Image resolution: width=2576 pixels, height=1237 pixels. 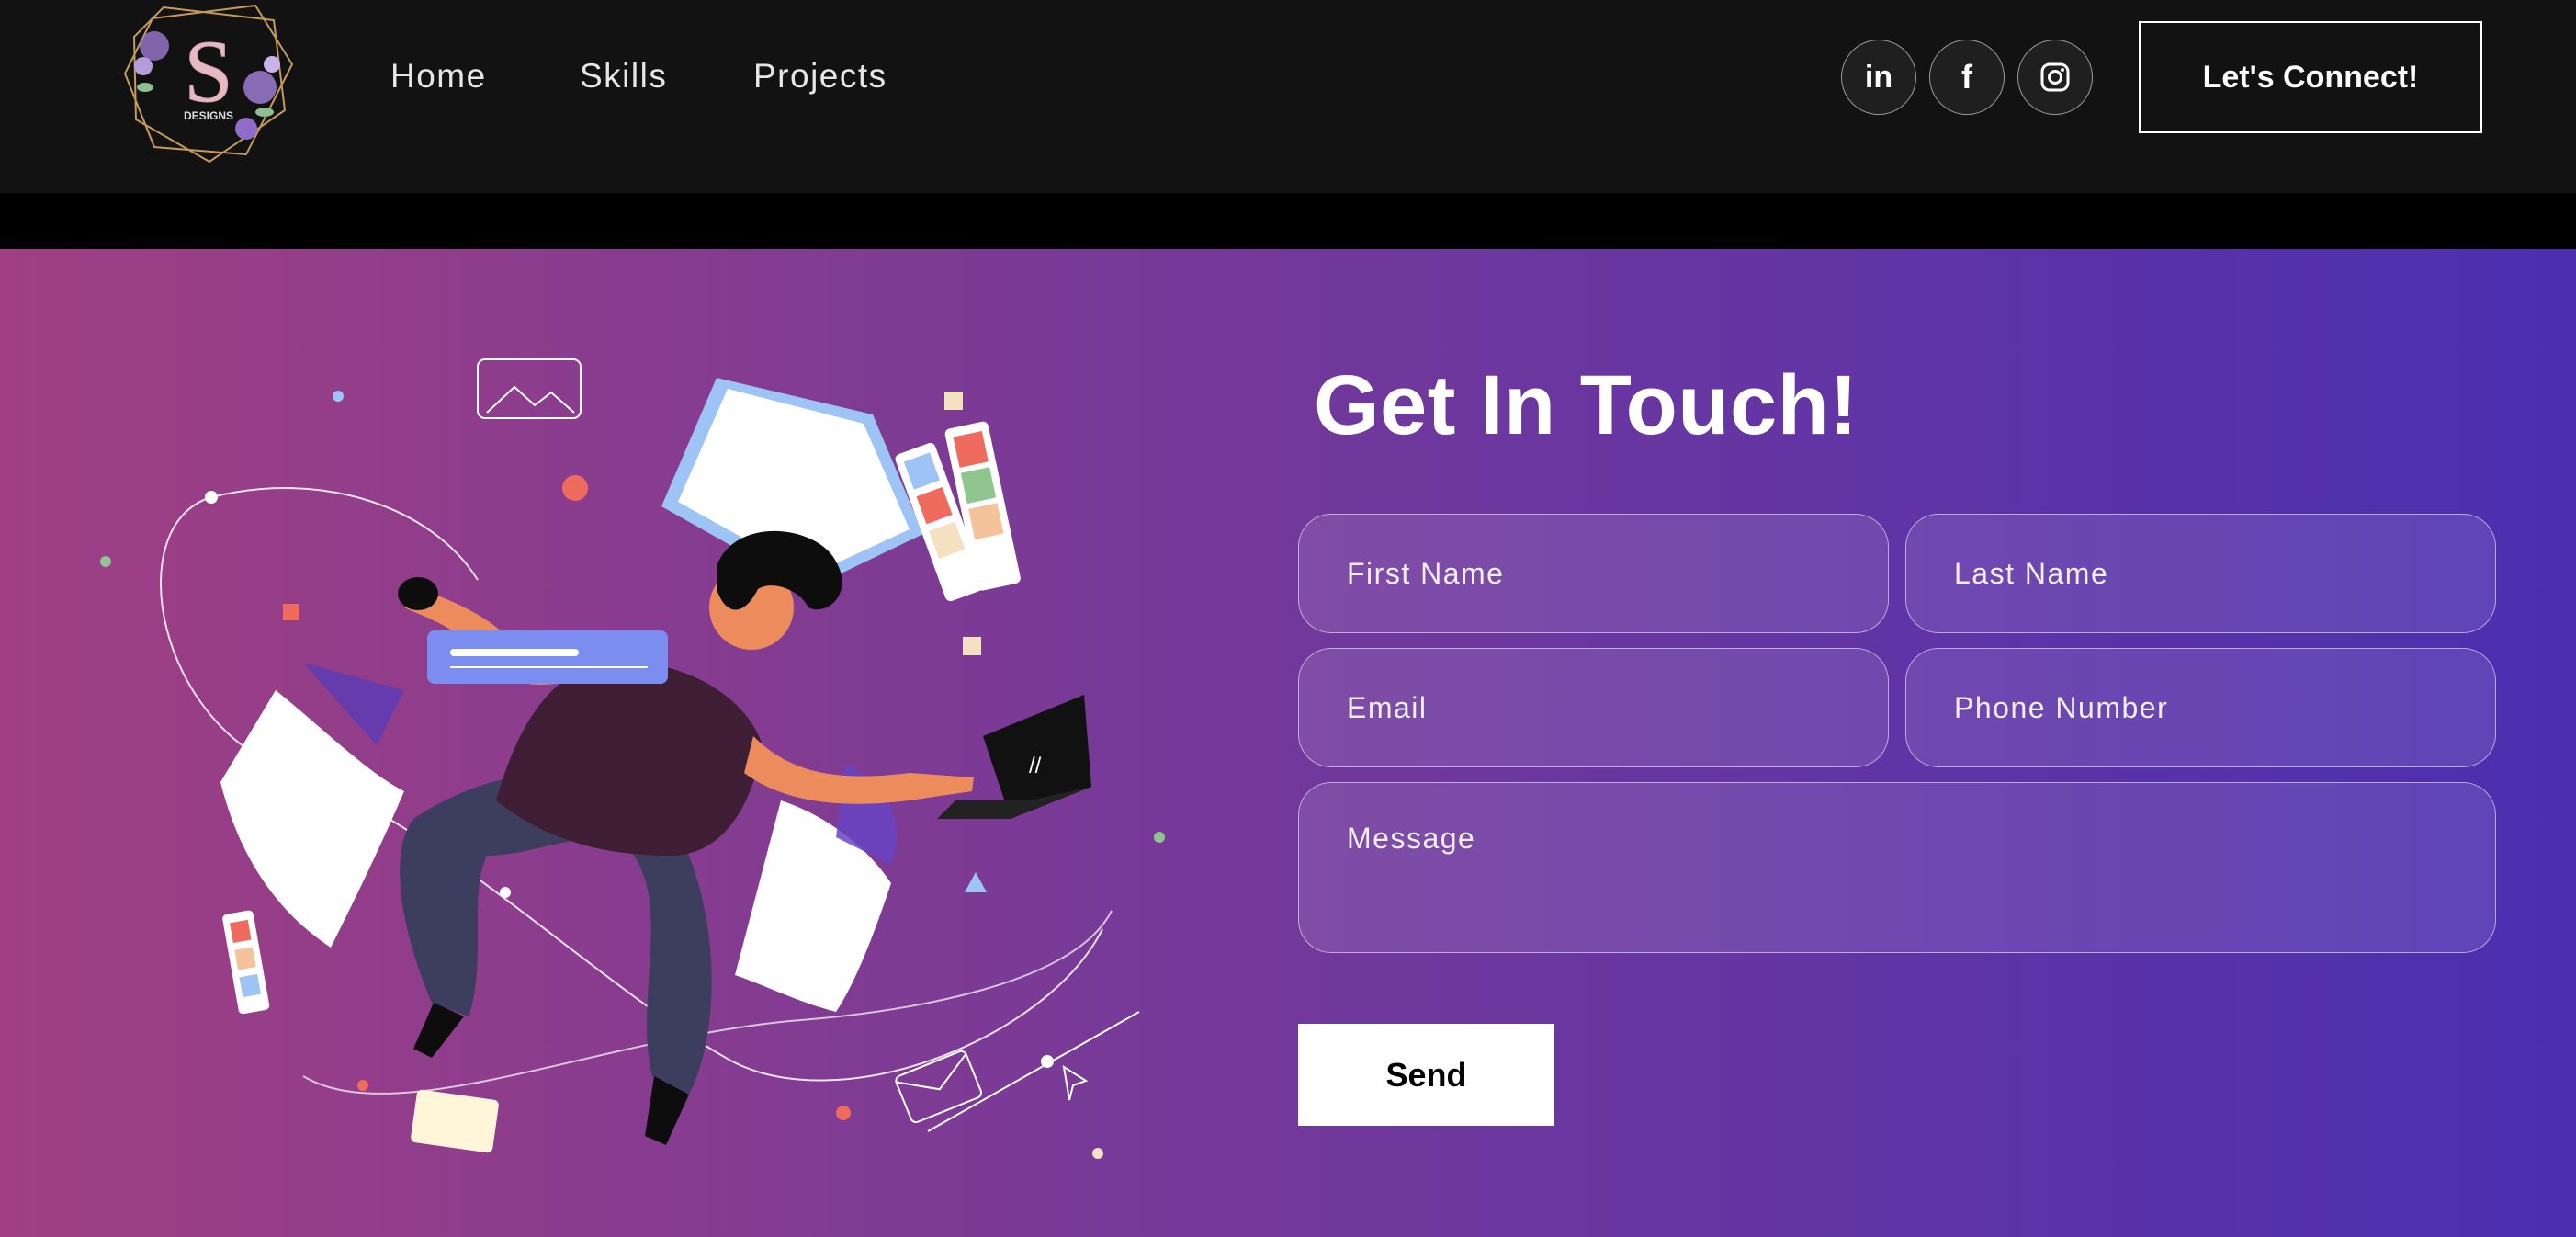 I want to click on facebook-button: f, so click(x=1967, y=77).